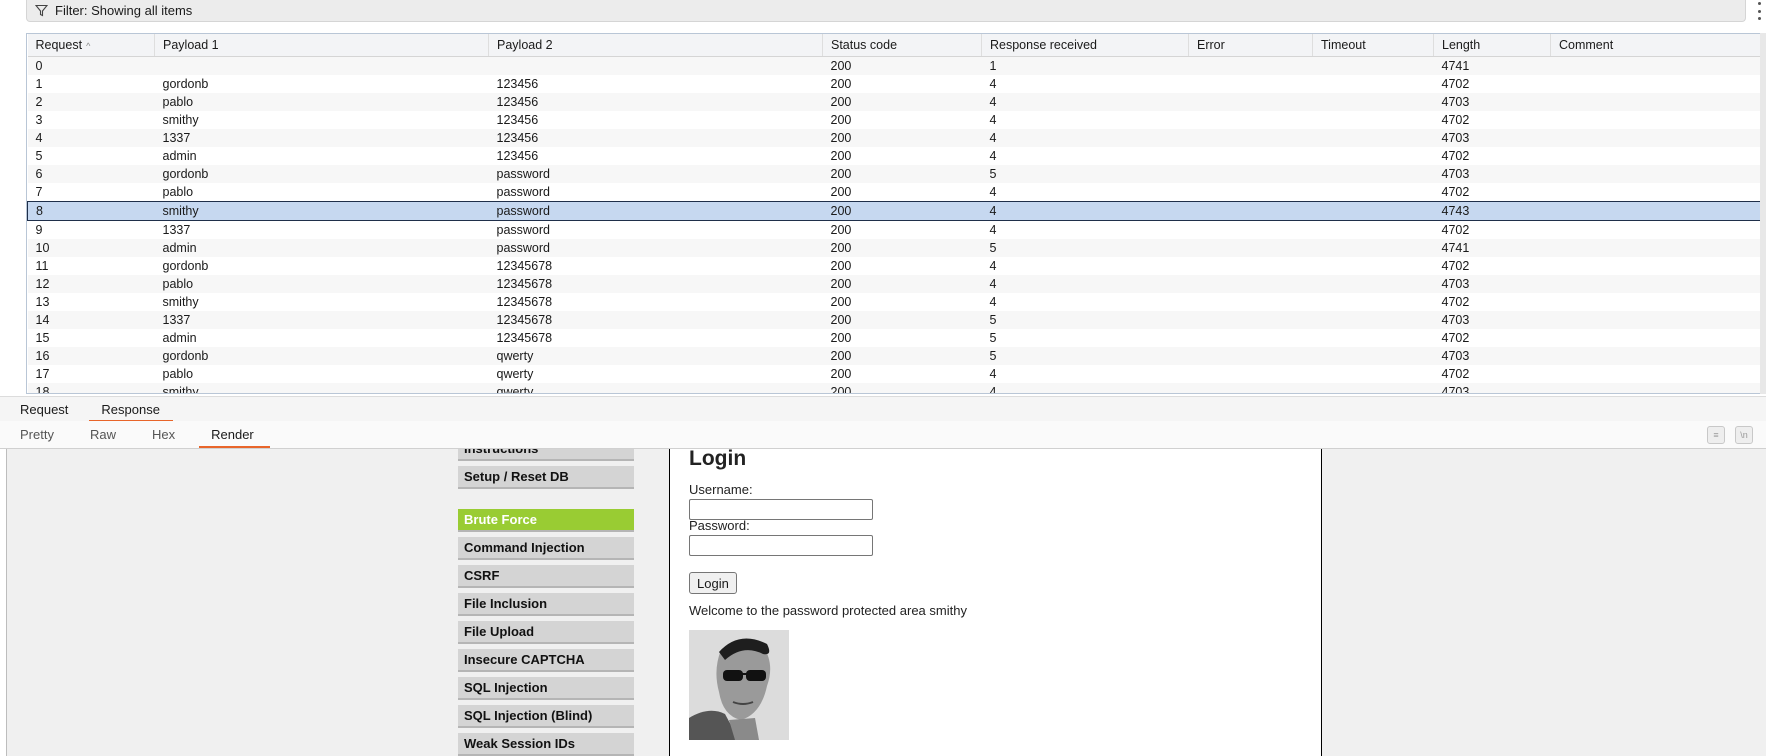 Image resolution: width=1766 pixels, height=756 pixels. What do you see at coordinates (895, 156) in the screenshot?
I see `table-row: 5 admin 123456 200 4 4702` at bounding box center [895, 156].